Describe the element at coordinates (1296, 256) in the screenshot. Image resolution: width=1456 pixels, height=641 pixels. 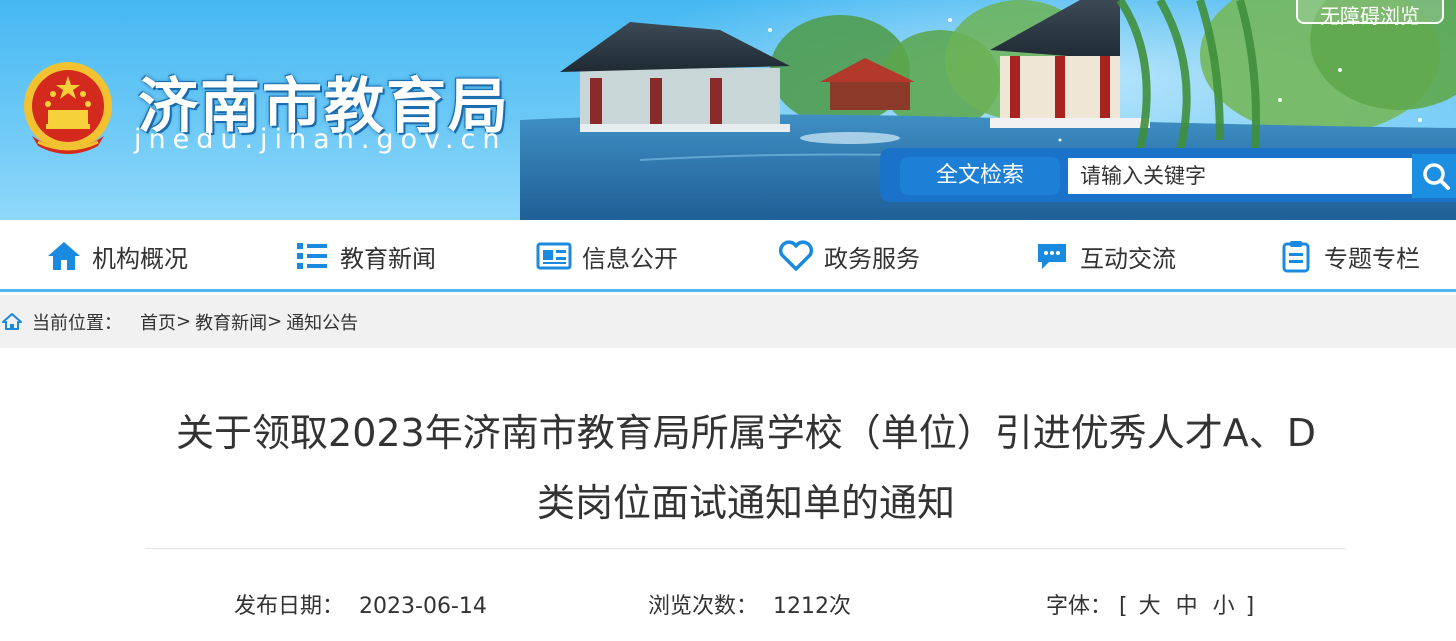
I see `clipboard-icon` at that location.